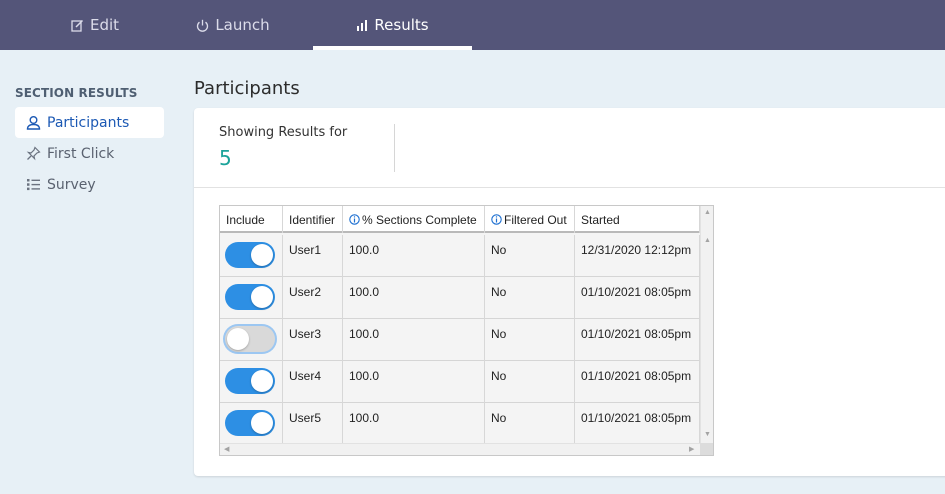 This screenshot has width=945, height=494. I want to click on sidebar-item-first-click: First Click, so click(89, 153).